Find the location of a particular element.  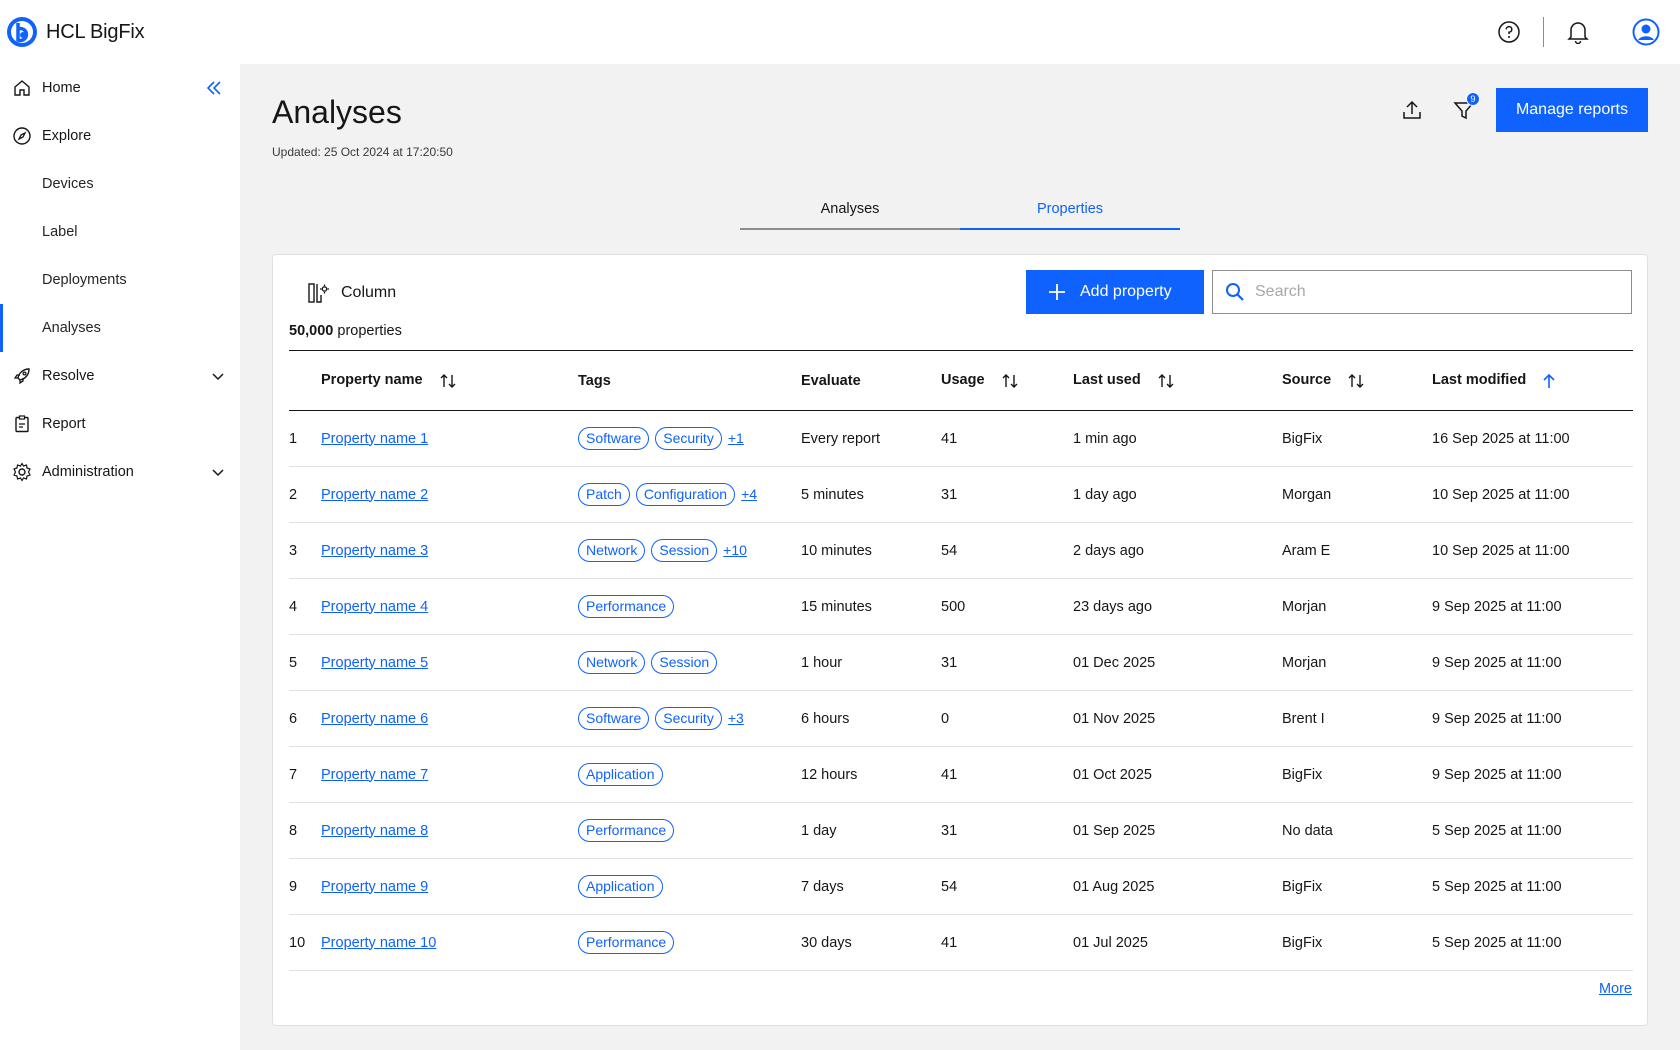

row-number: 10 is located at coordinates (297, 942).